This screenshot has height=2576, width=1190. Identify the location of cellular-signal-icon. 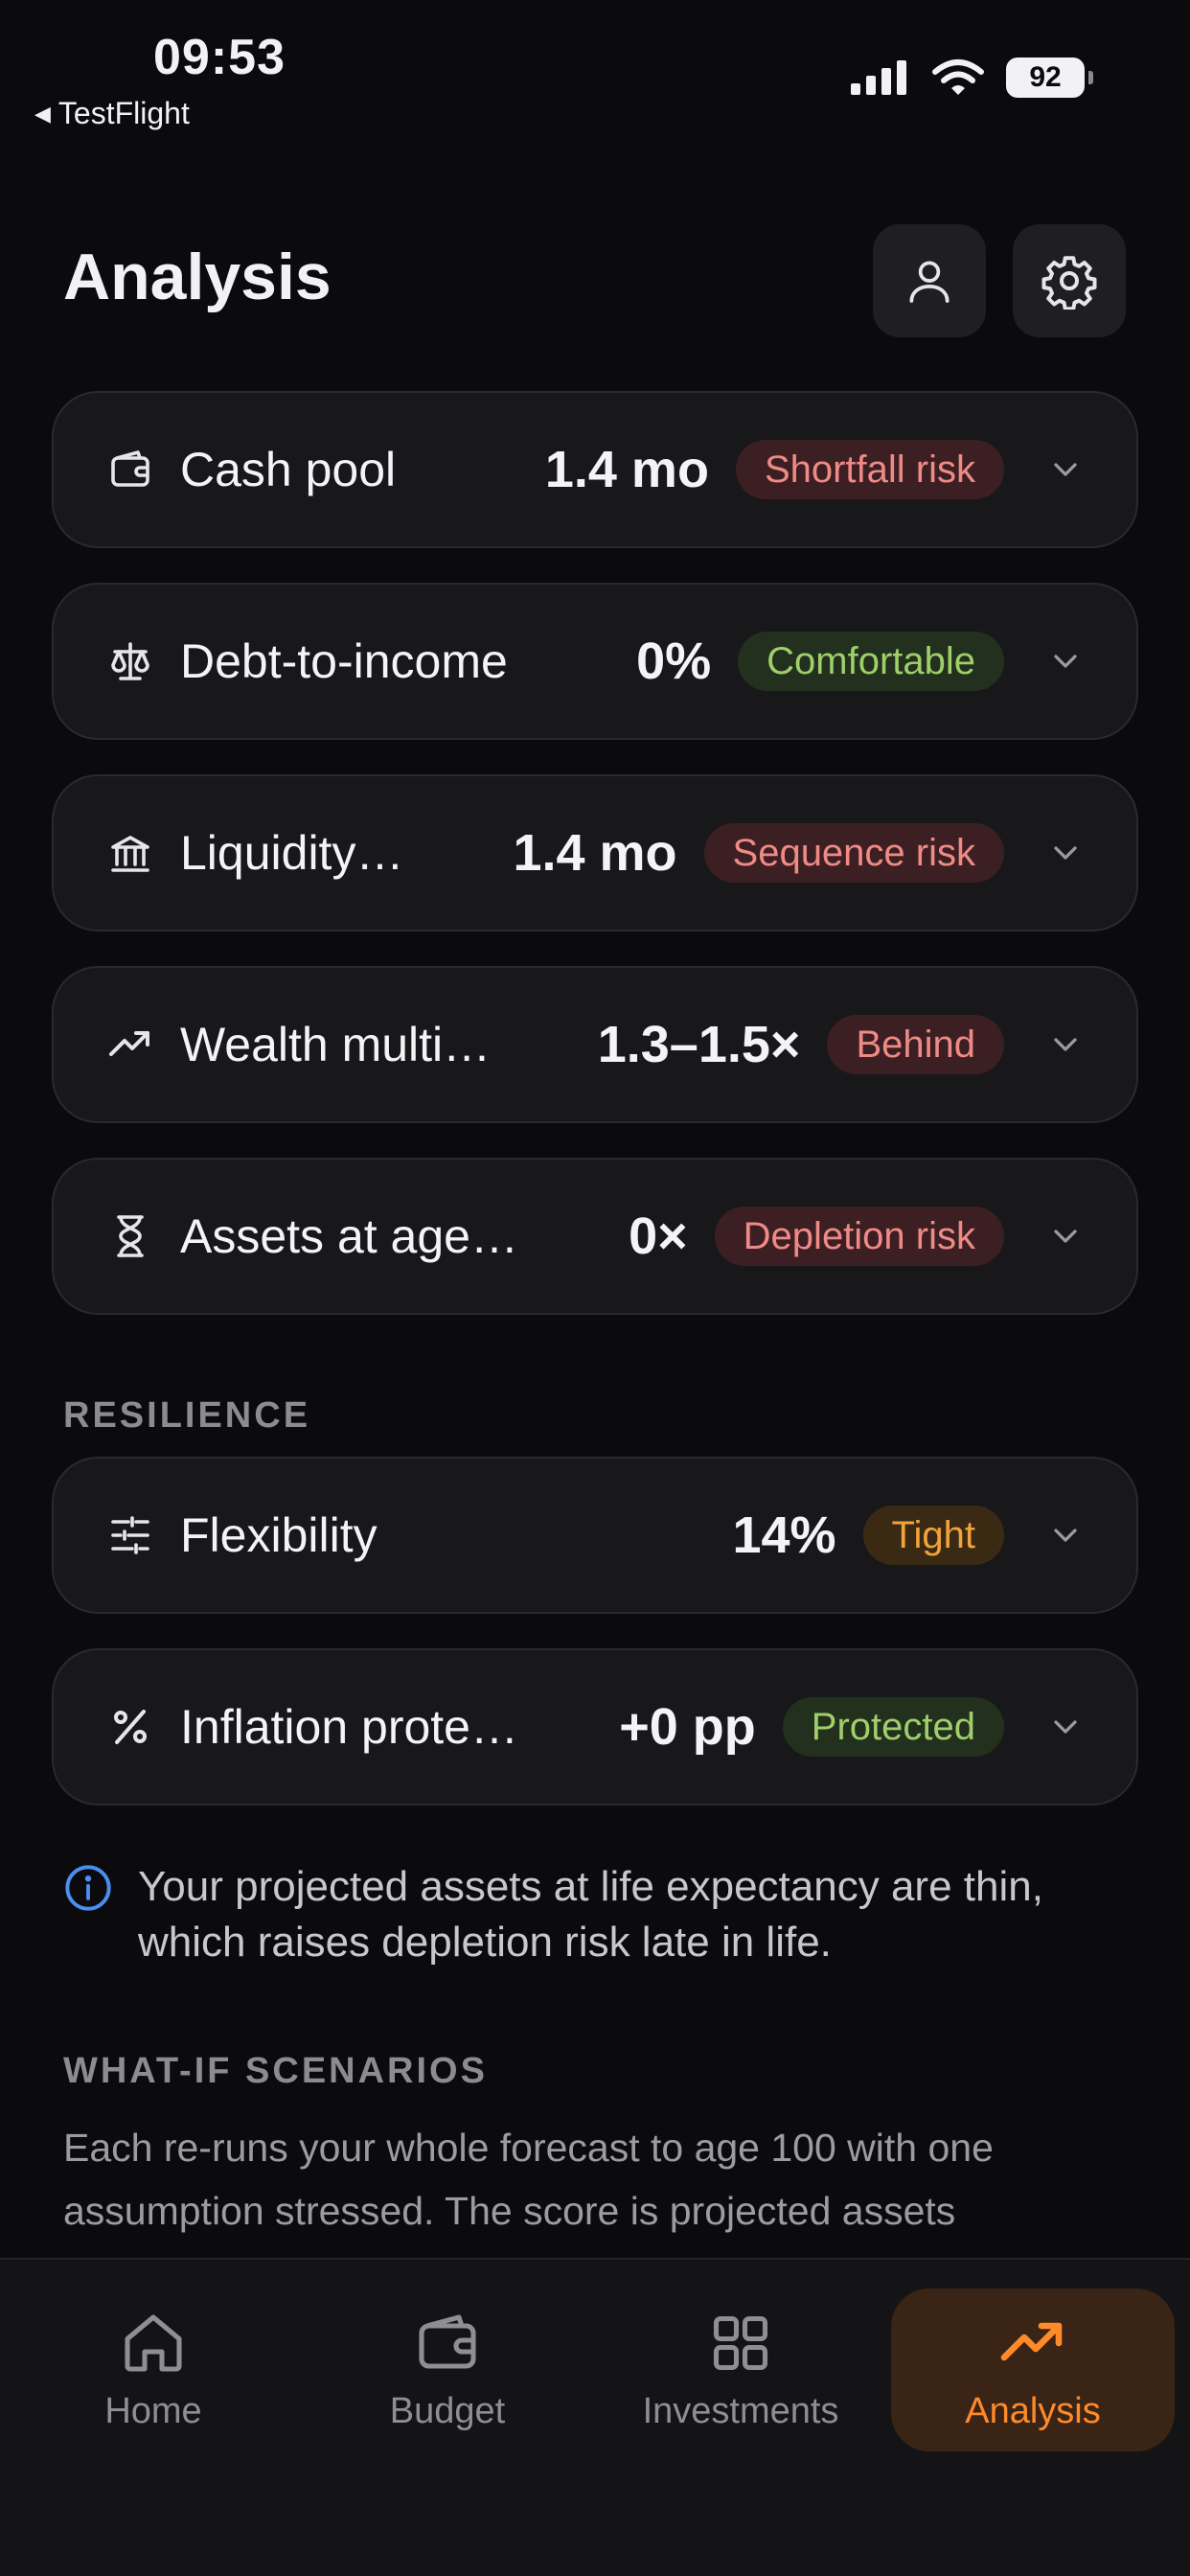
(879, 77).